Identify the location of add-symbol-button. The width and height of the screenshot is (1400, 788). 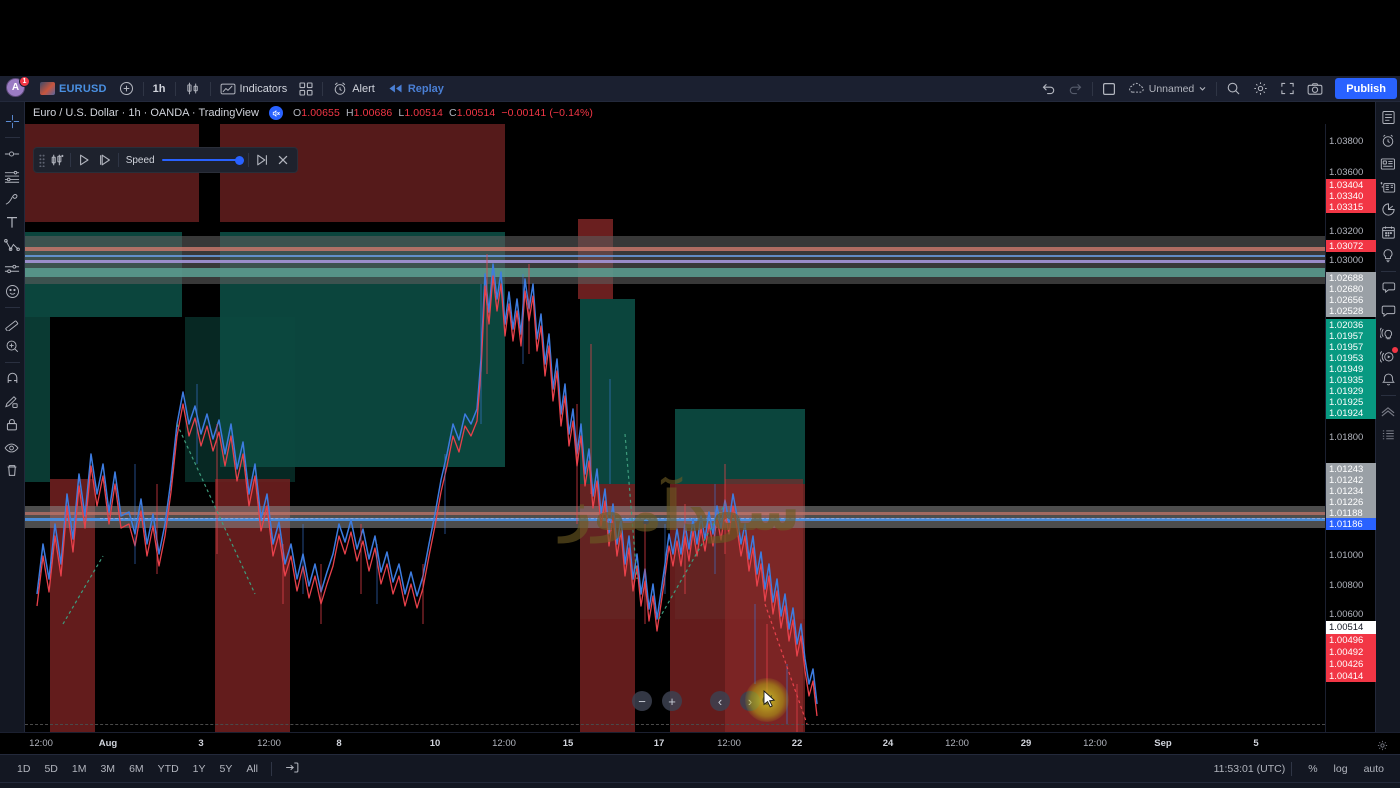
(126, 89).